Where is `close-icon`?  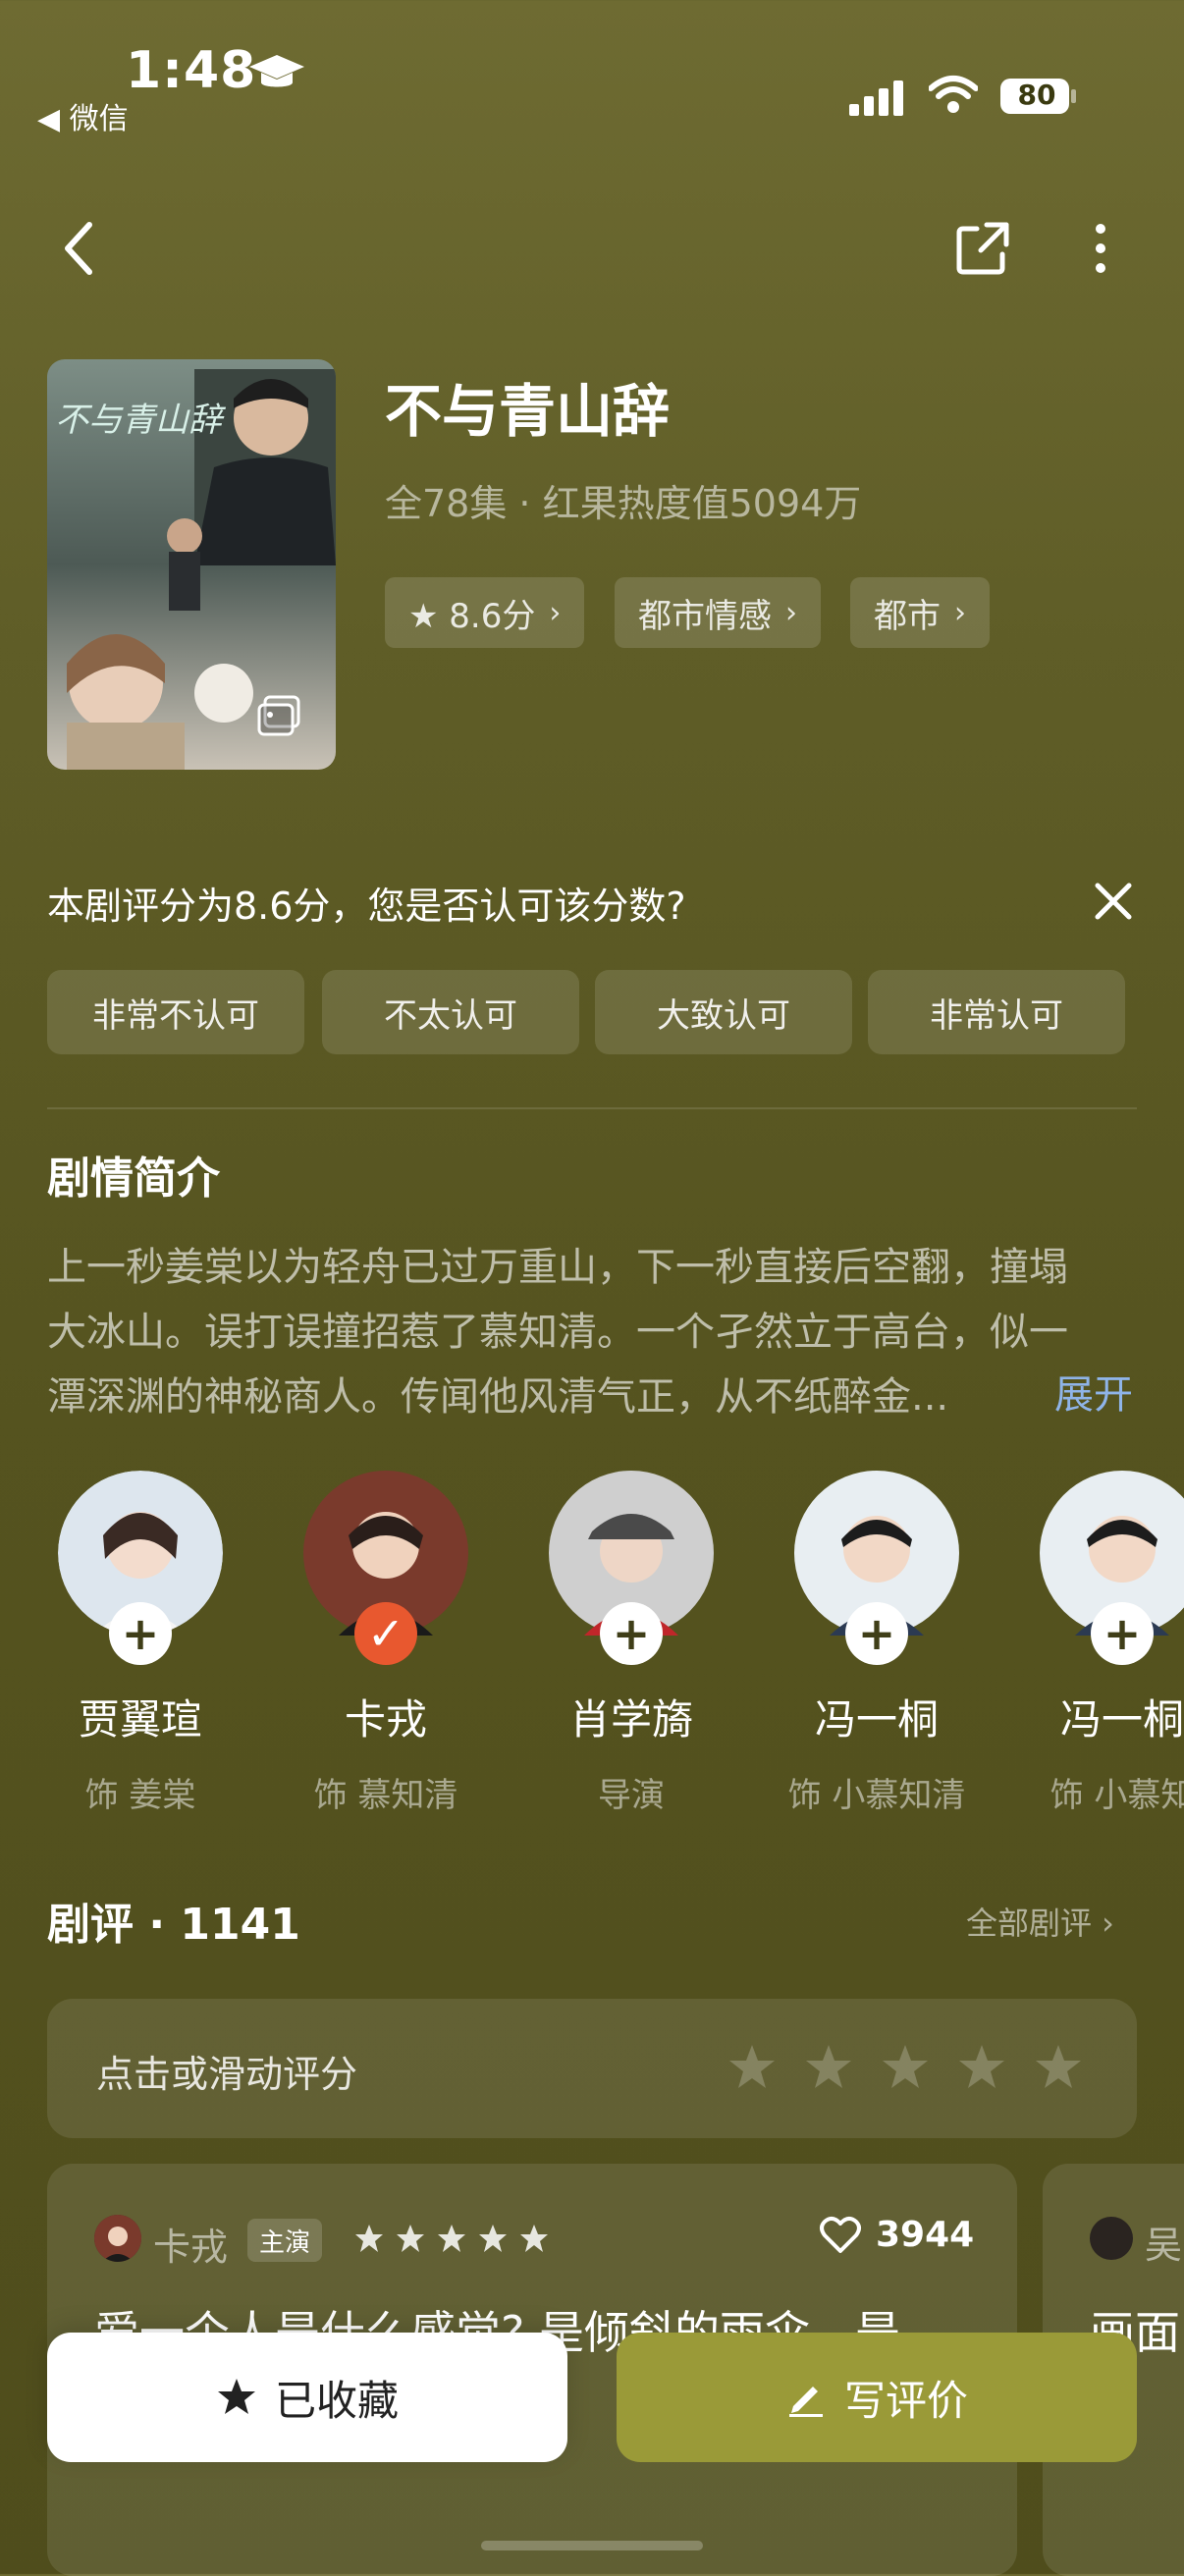 close-icon is located at coordinates (1113, 901).